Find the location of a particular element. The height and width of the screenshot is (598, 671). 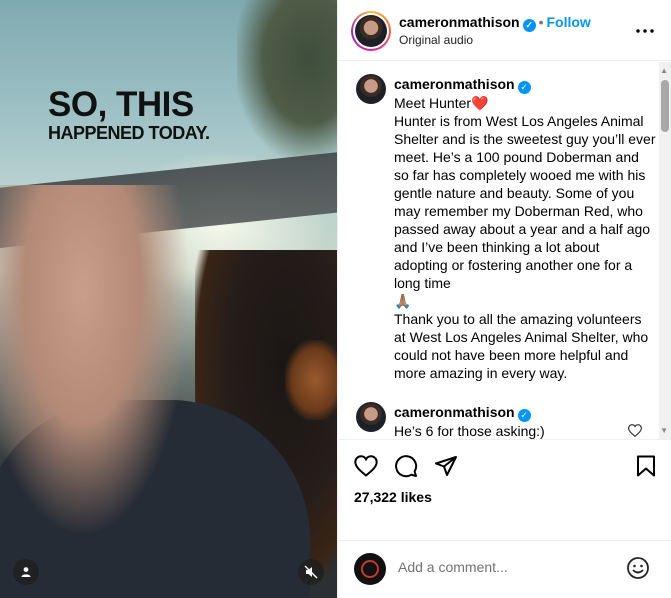

audio-link: Original audio is located at coordinates (436, 40).